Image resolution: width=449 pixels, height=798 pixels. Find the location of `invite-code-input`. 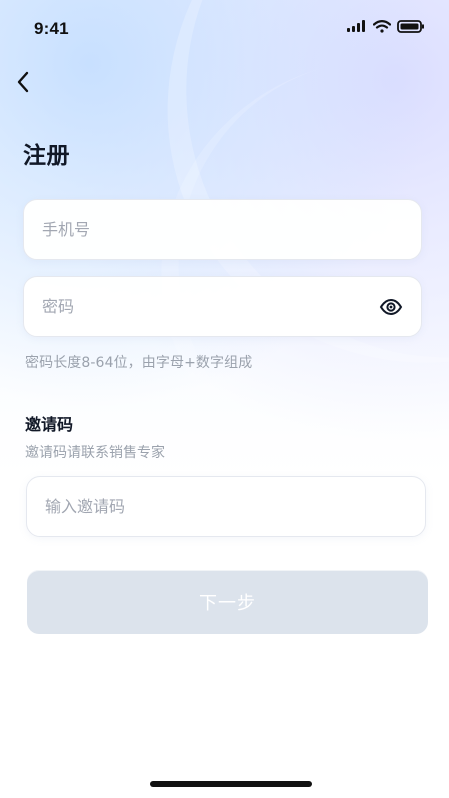

invite-code-input is located at coordinates (226, 506).